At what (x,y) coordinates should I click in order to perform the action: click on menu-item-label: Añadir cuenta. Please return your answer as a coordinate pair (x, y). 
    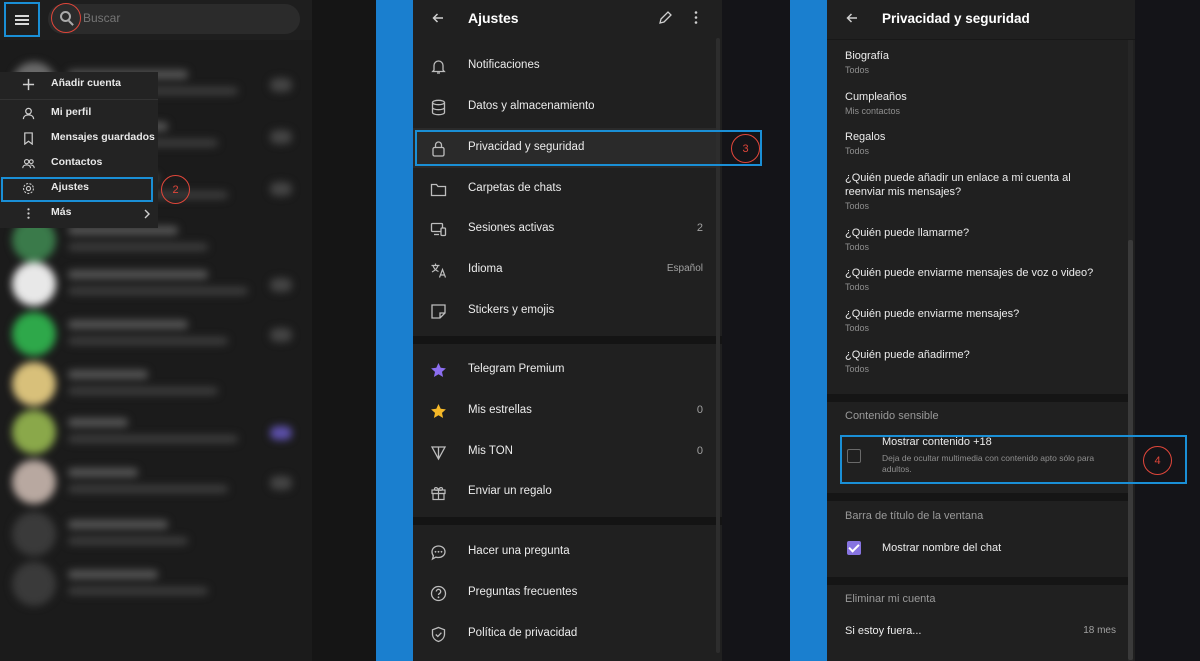
    Looking at the image, I should click on (86, 83).